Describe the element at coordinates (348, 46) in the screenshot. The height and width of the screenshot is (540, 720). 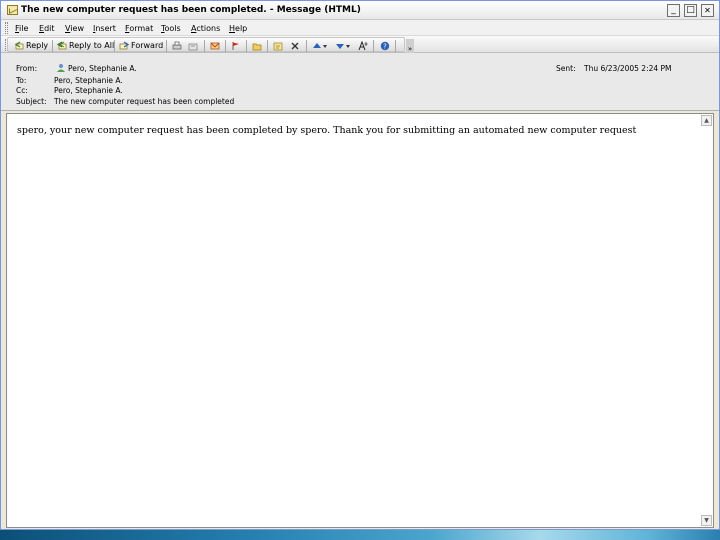
I see `next-dropdown-icon` at that location.